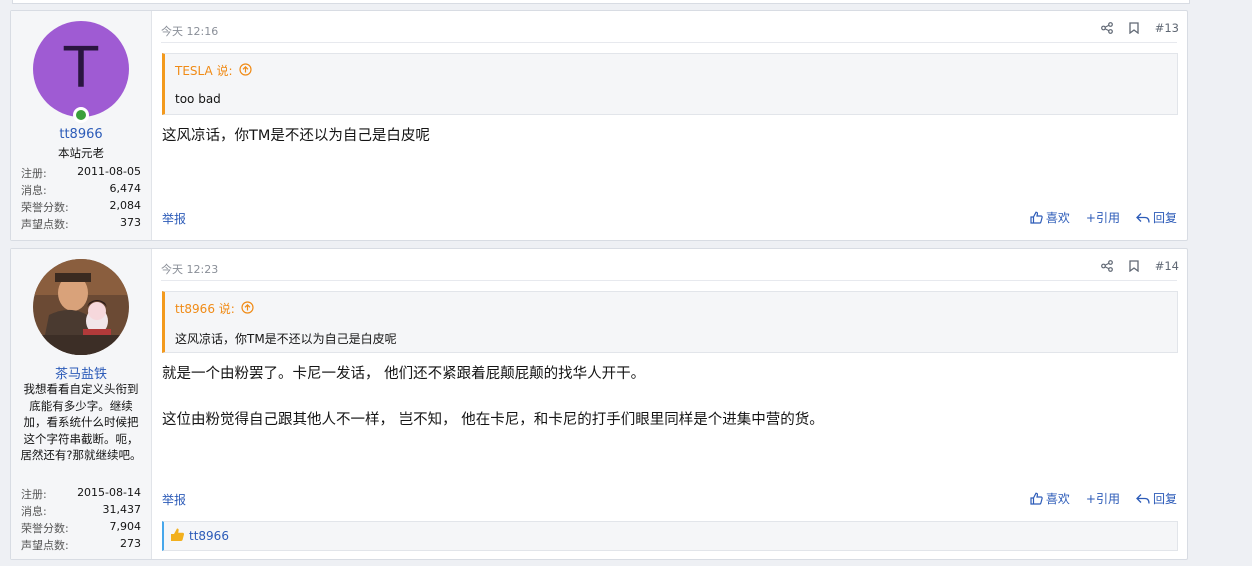  I want to click on stat-value: 6,474, so click(125, 188).